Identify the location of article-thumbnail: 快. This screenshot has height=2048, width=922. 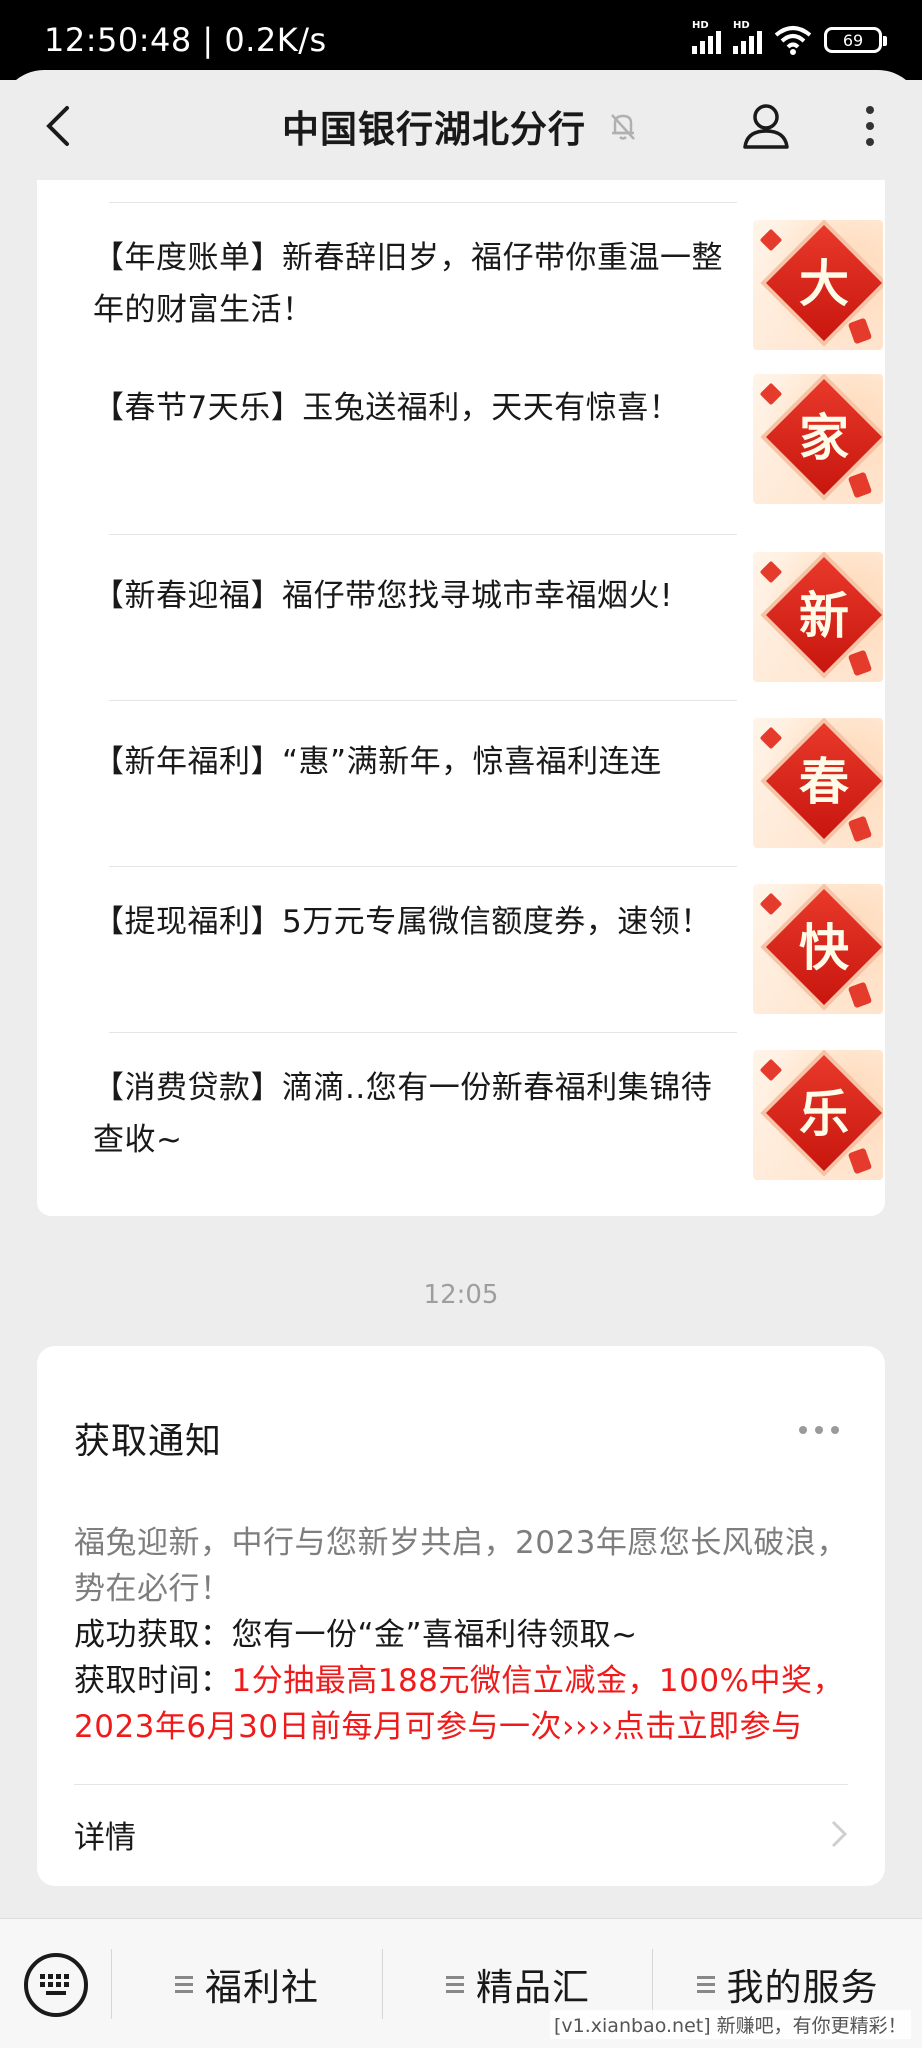
(818, 949).